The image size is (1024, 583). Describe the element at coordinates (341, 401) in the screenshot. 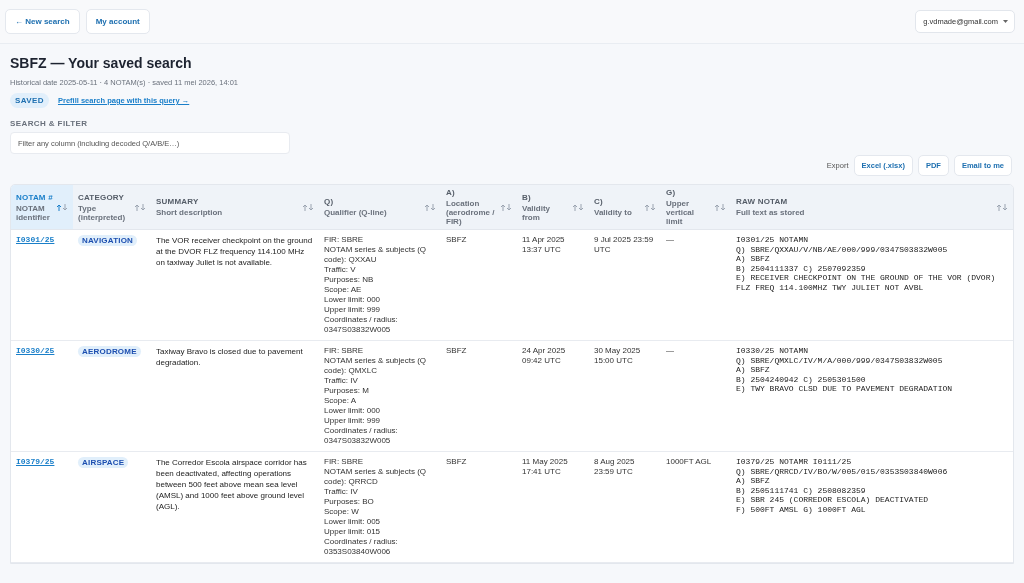

I see `qualifier-line: Scope: A` at that location.